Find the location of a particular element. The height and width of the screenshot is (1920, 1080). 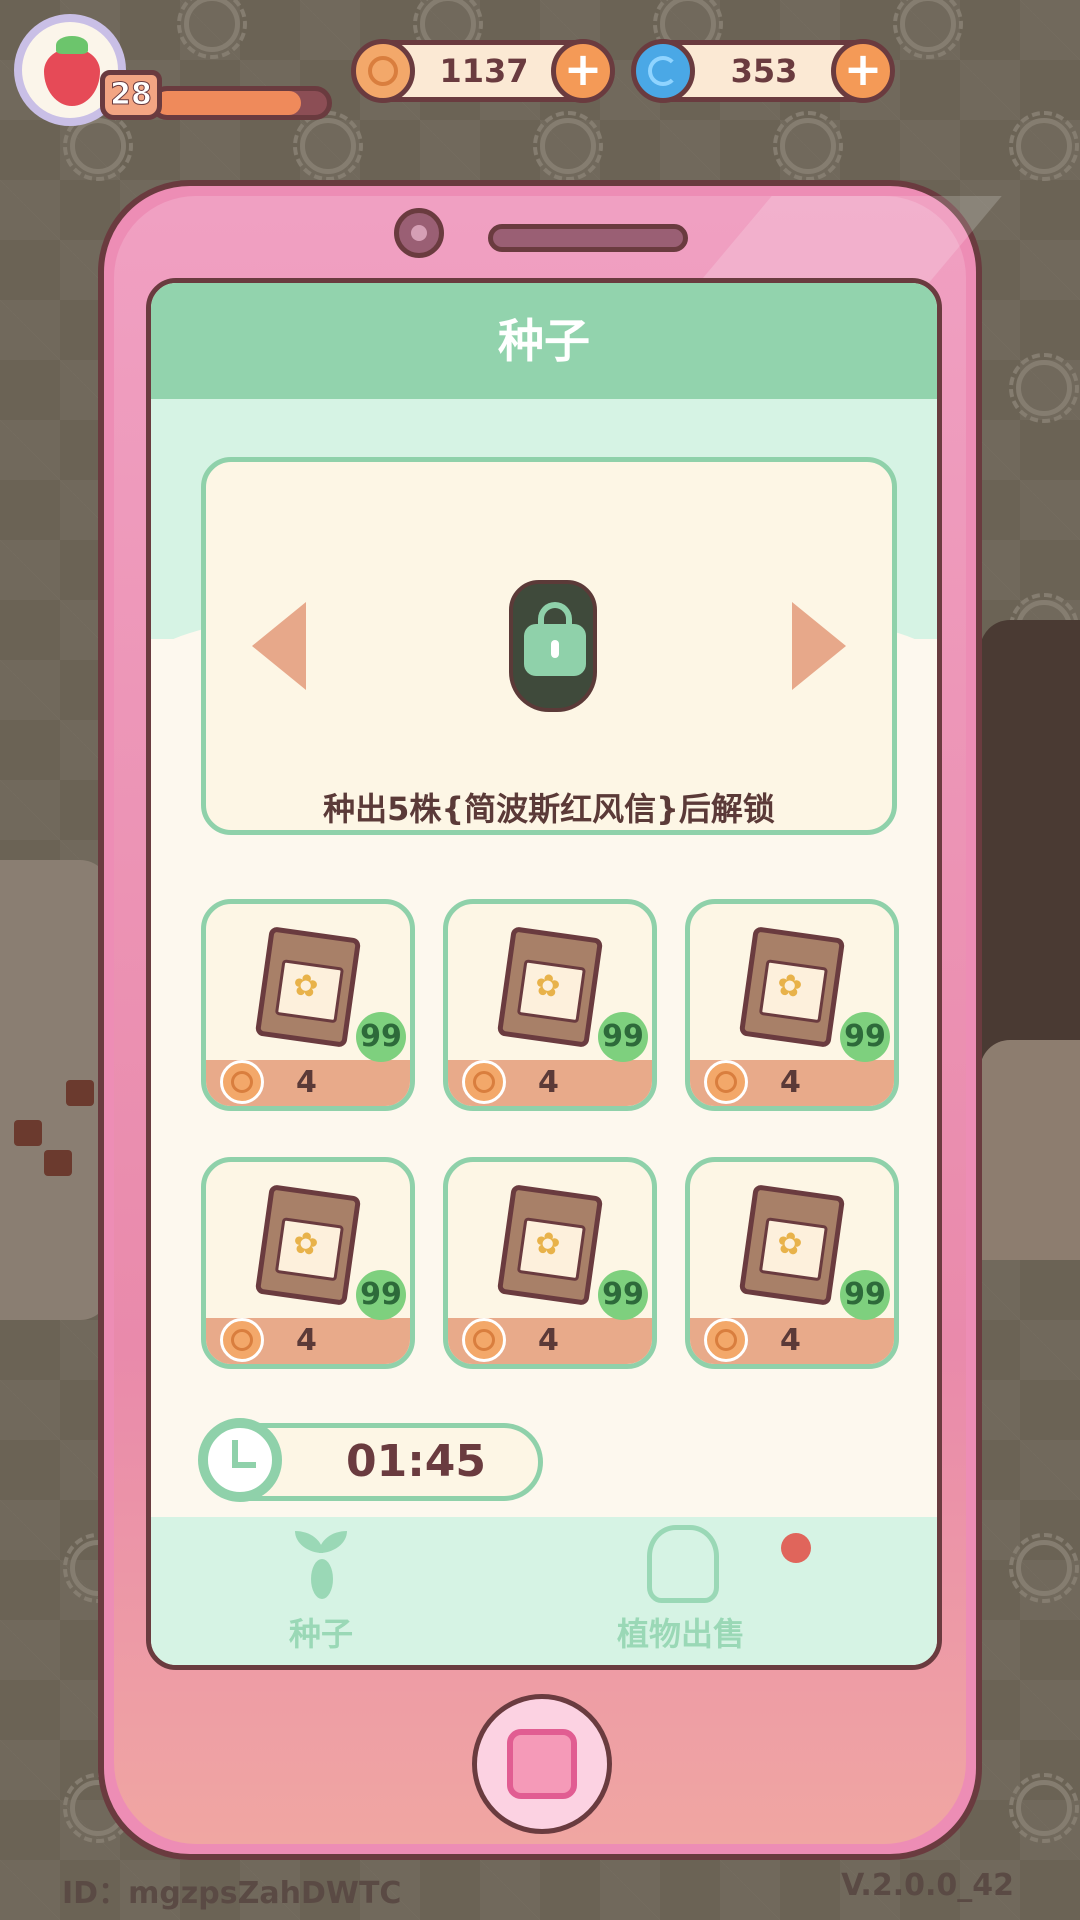

clock-icon is located at coordinates (240, 1460).